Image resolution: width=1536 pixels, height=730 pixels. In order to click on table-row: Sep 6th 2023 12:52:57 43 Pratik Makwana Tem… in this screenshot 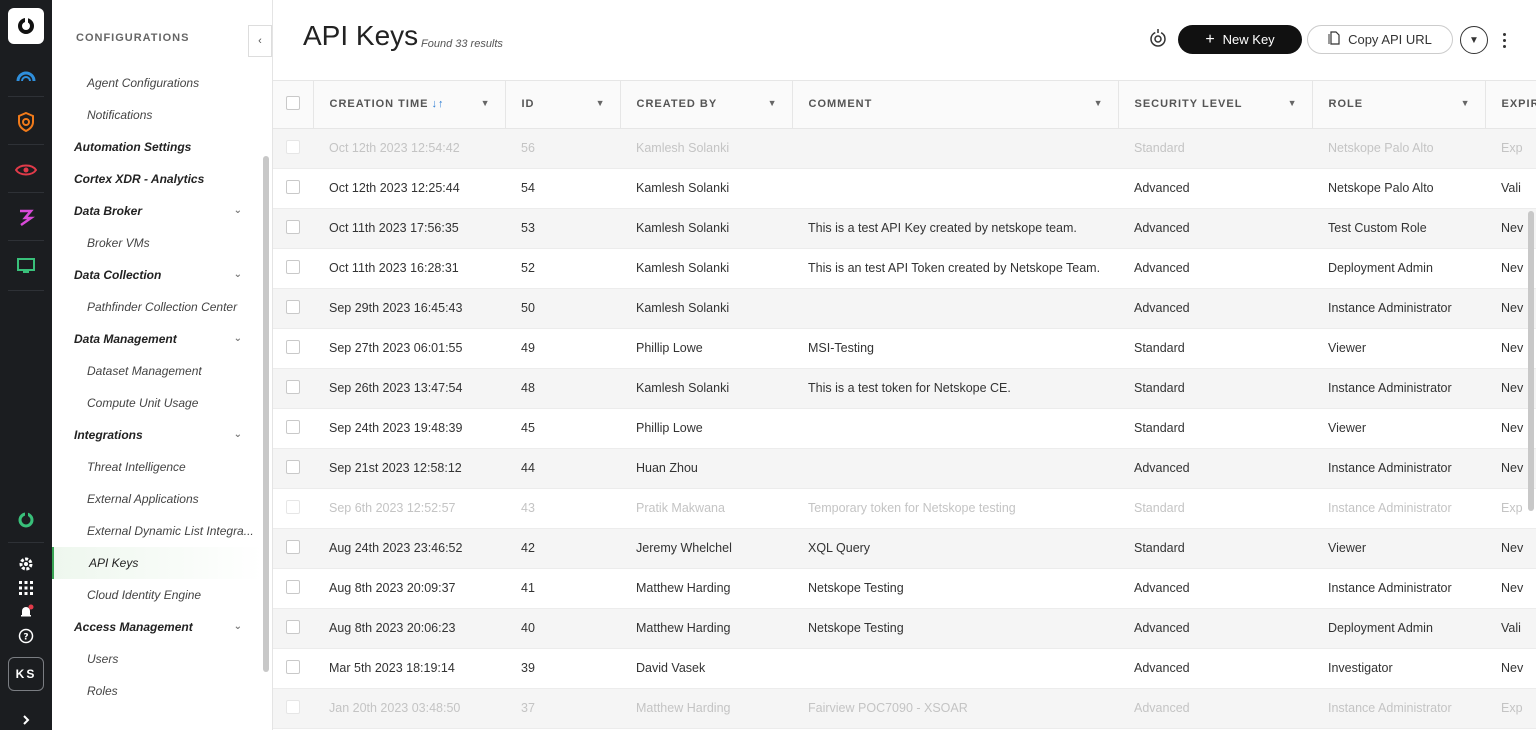, I will do `click(904, 508)`.